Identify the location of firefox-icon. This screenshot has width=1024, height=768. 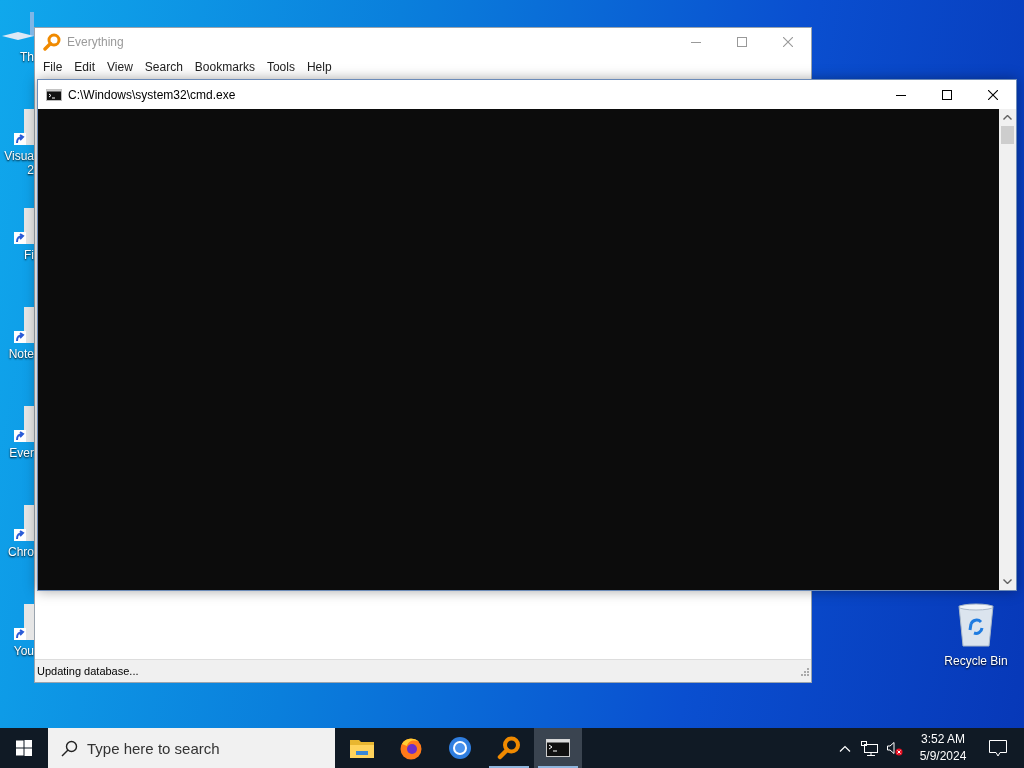
(411, 748).